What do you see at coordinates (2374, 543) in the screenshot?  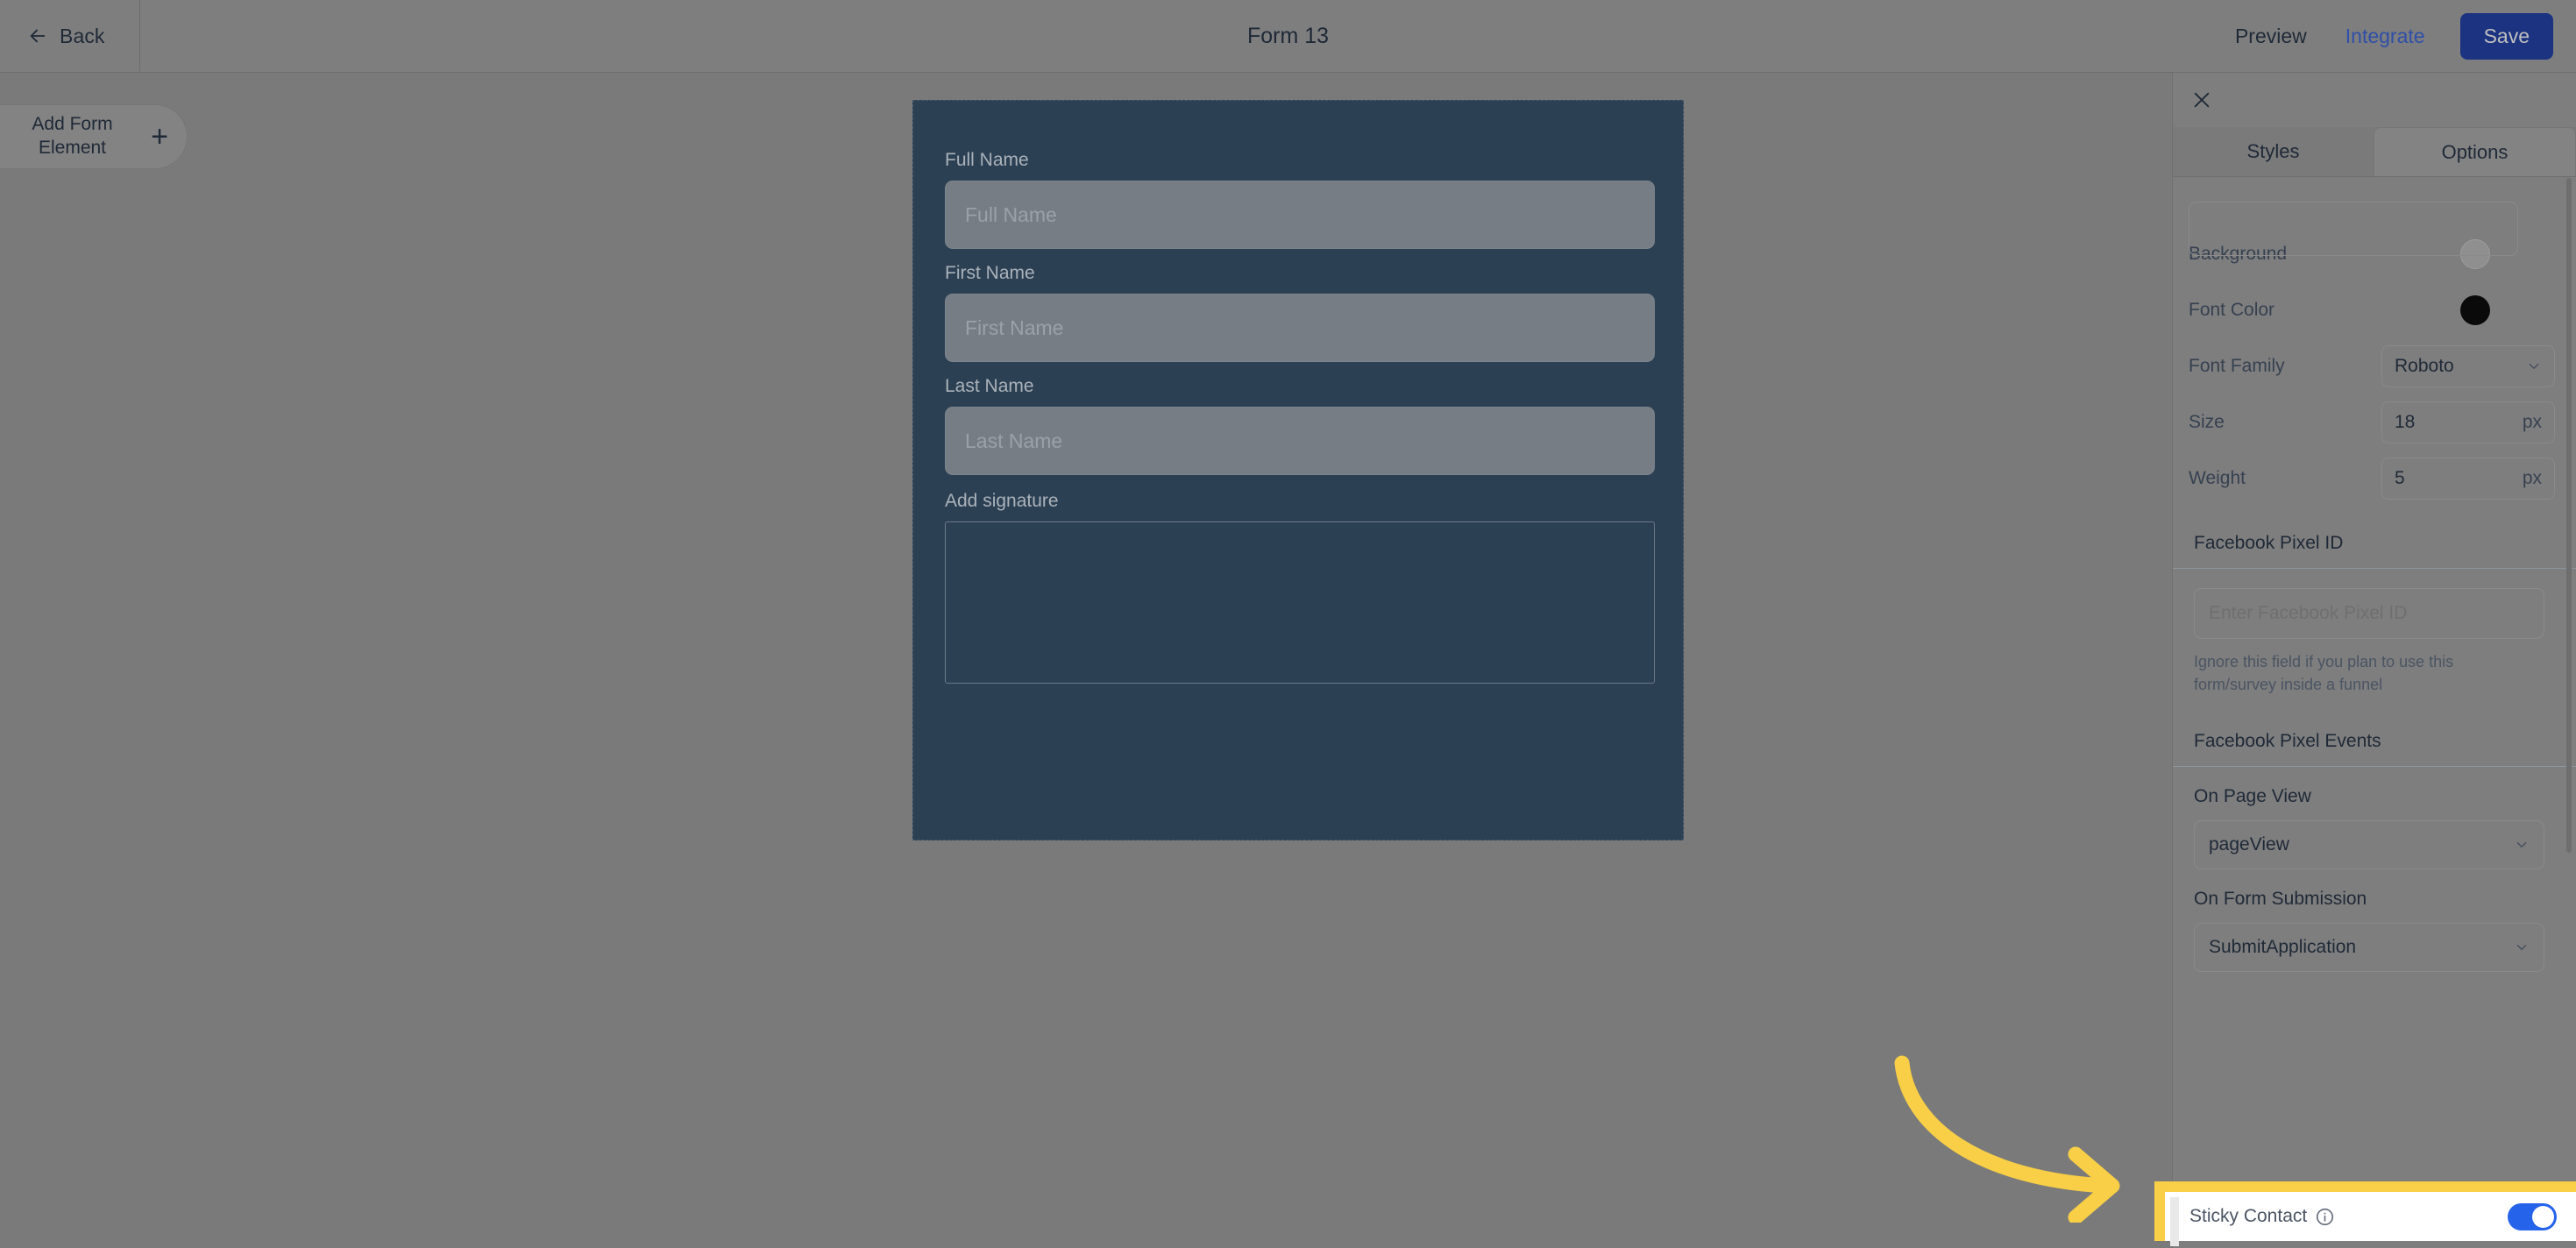 I see `facebook-pixel-id-section-title: Facebook Pixel ID` at bounding box center [2374, 543].